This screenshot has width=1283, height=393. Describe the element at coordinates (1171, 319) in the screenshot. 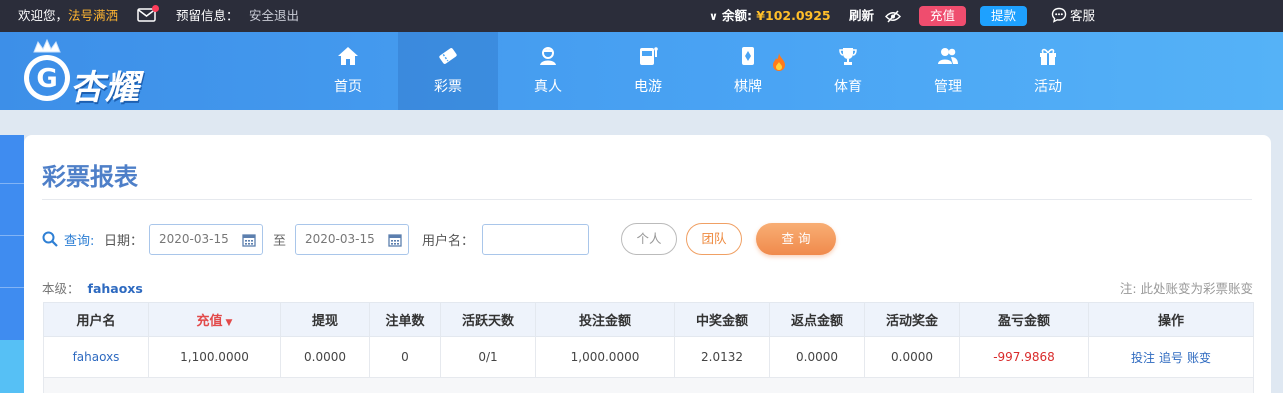

I see `column-header: 操作` at that location.